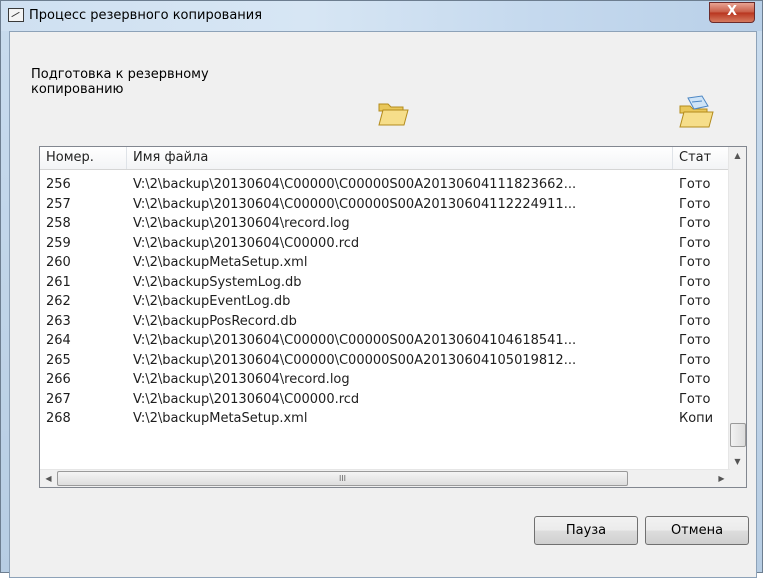 The width and height of the screenshot is (763, 578). What do you see at coordinates (737, 308) in the screenshot?
I see `vertical-scrollbar: ▲ ▼` at bounding box center [737, 308].